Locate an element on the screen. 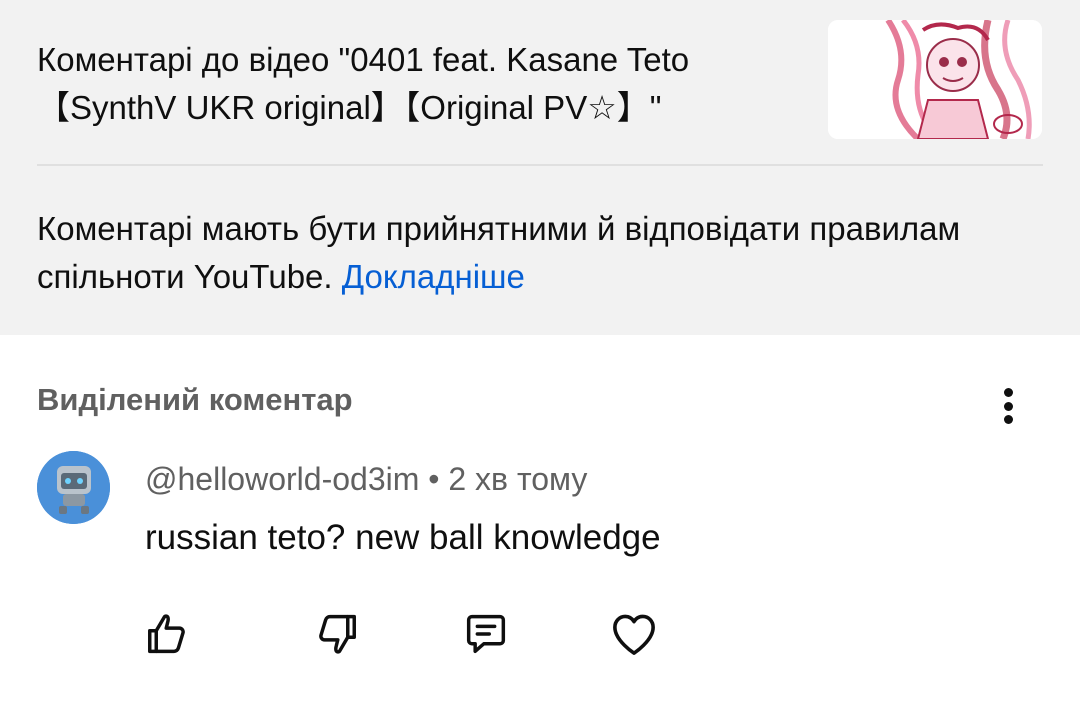 This screenshot has height=720, width=1080. video-thumbnail-art-icon is located at coordinates (935, 79).